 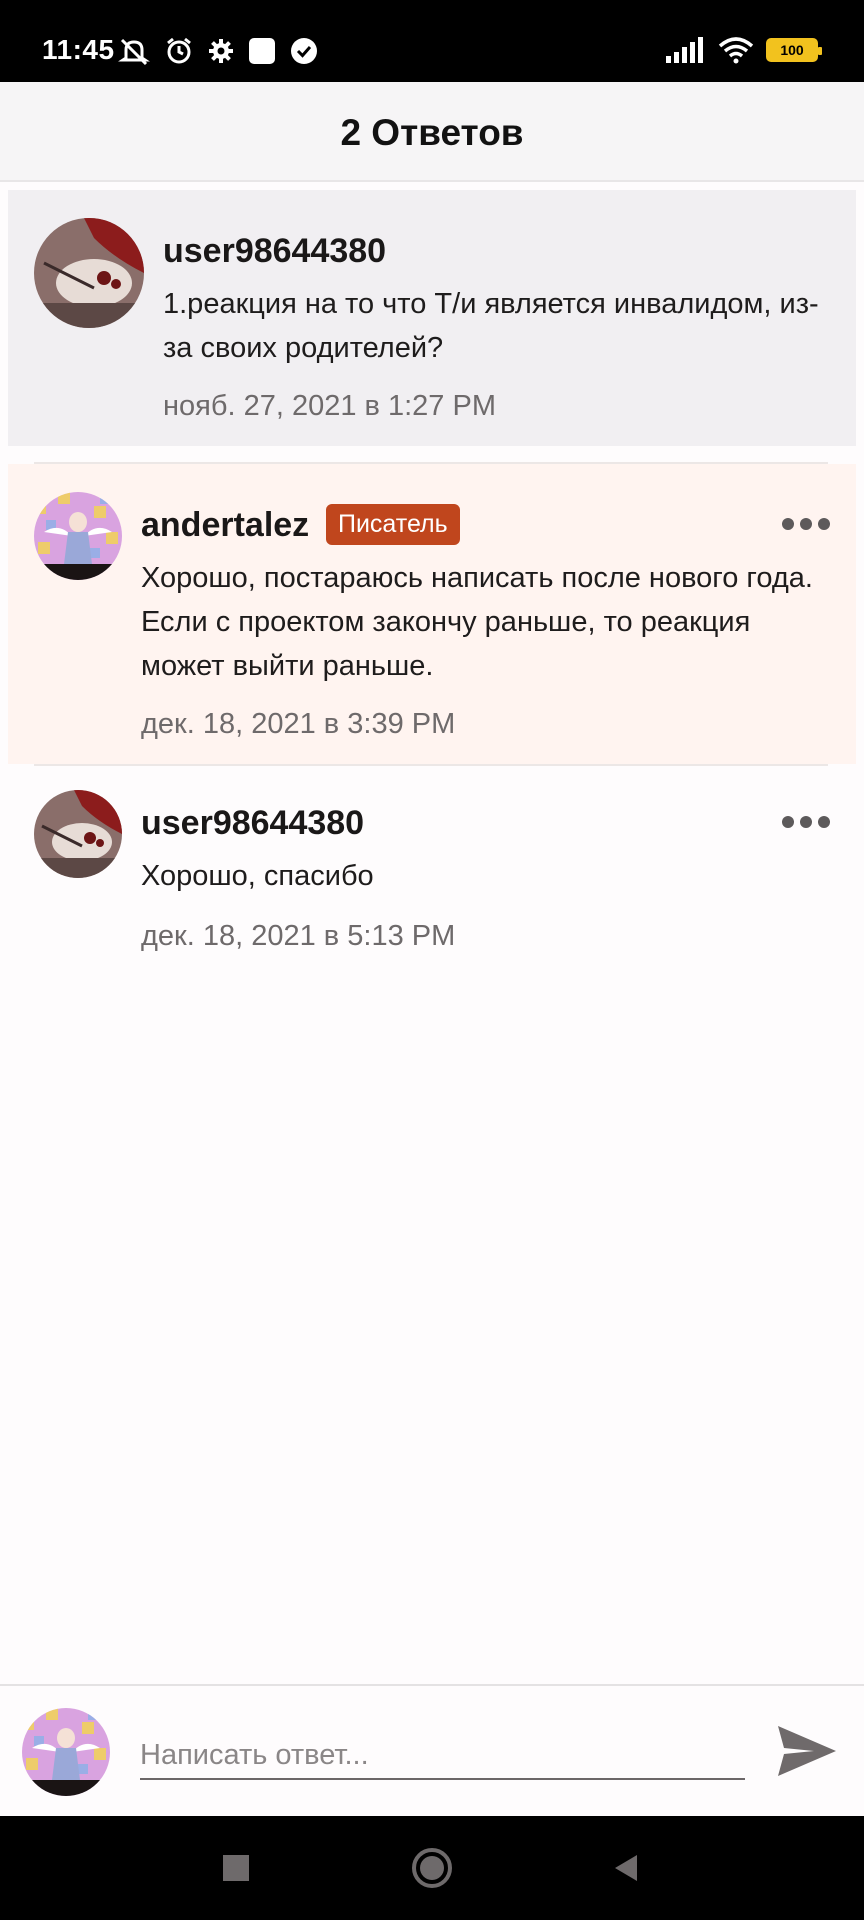 I want to click on reply-bar, so click(x=432, y=1750).